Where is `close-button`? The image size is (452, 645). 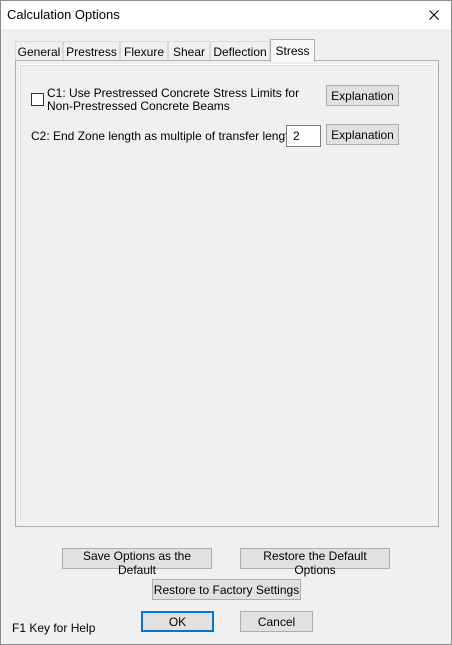
close-button is located at coordinates (434, 15).